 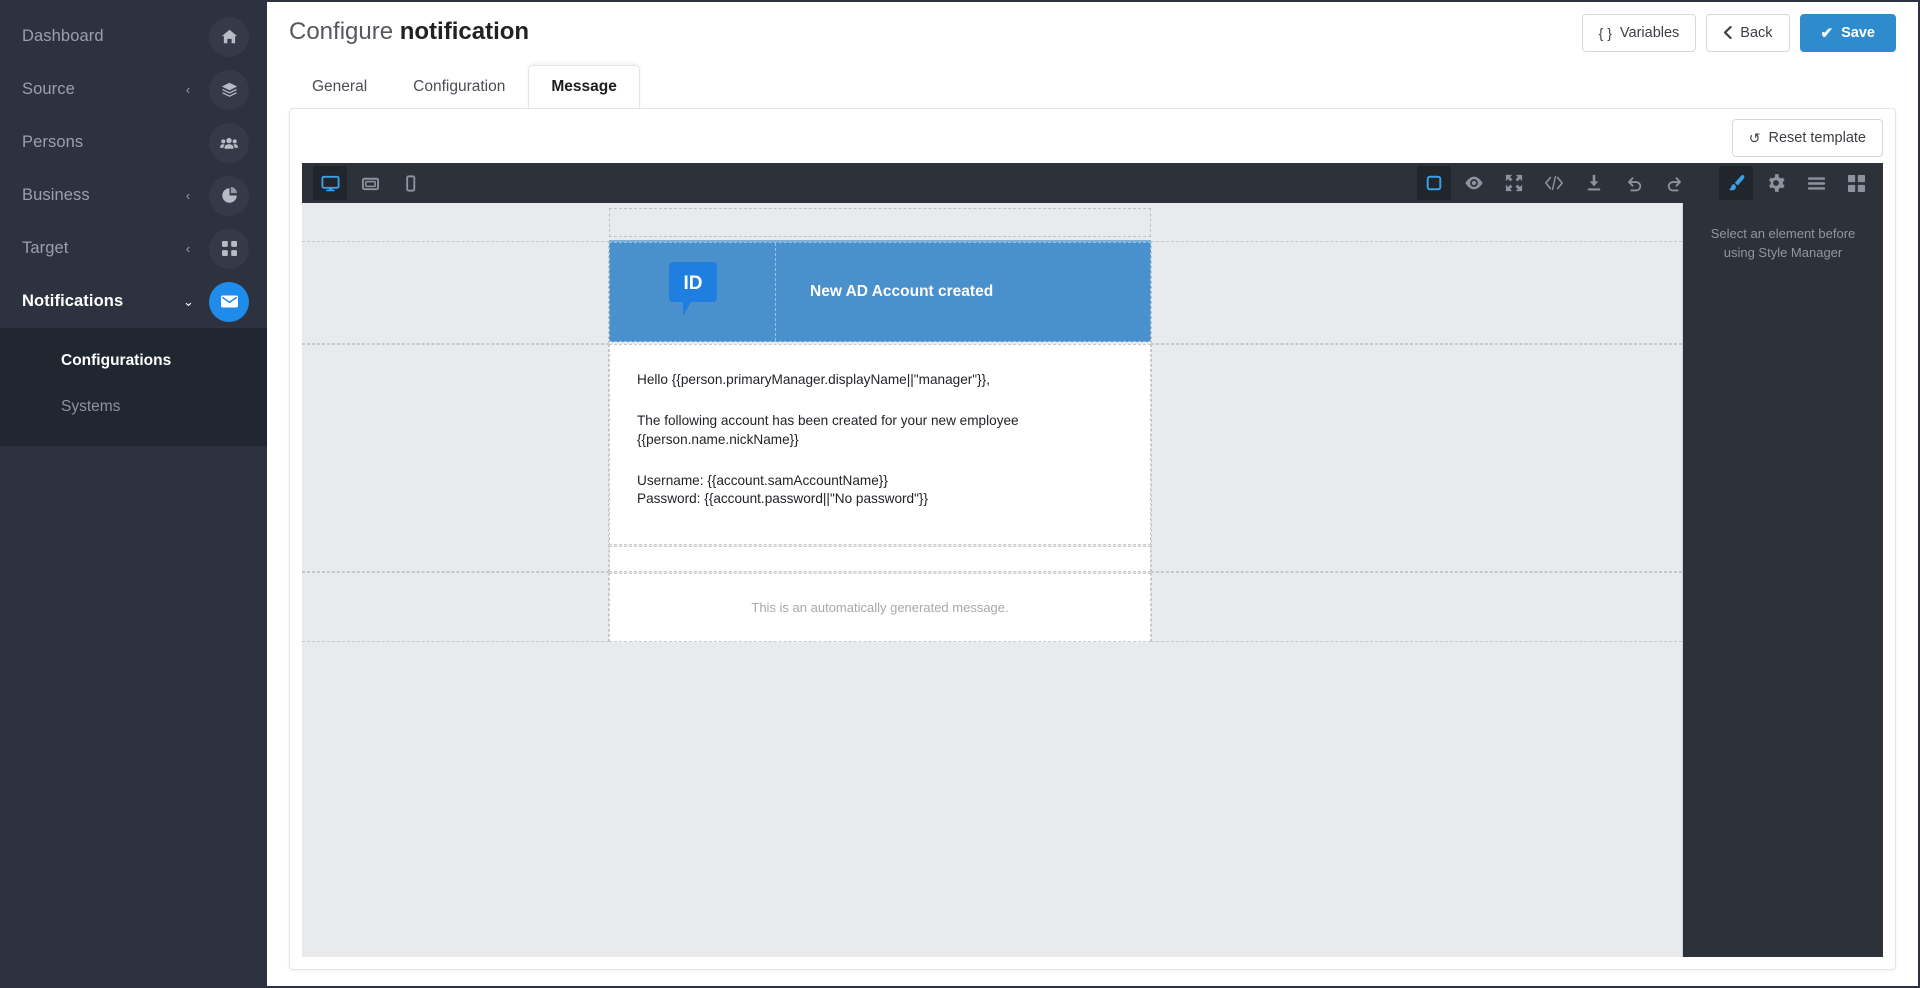 What do you see at coordinates (133, 142) in the screenshot?
I see `sidebar-item-persons: Persons` at bounding box center [133, 142].